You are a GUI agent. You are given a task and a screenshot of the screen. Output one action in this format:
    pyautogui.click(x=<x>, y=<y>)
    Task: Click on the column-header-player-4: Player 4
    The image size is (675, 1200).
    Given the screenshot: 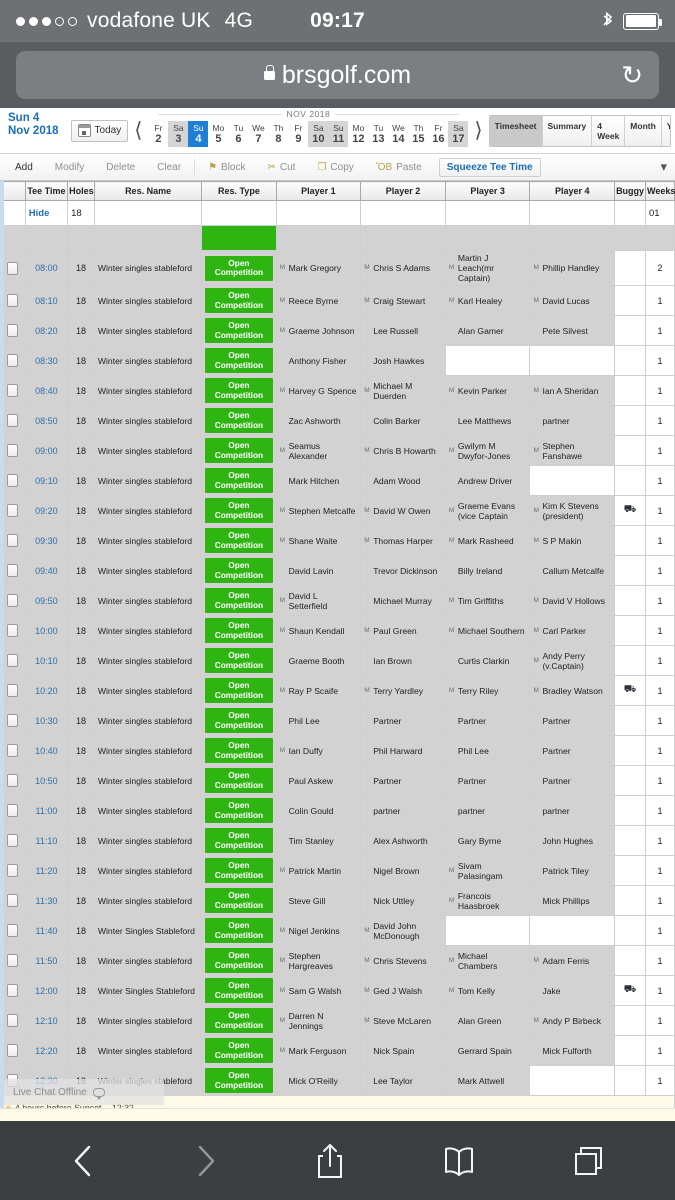 What is the action you would take?
    pyautogui.click(x=572, y=191)
    